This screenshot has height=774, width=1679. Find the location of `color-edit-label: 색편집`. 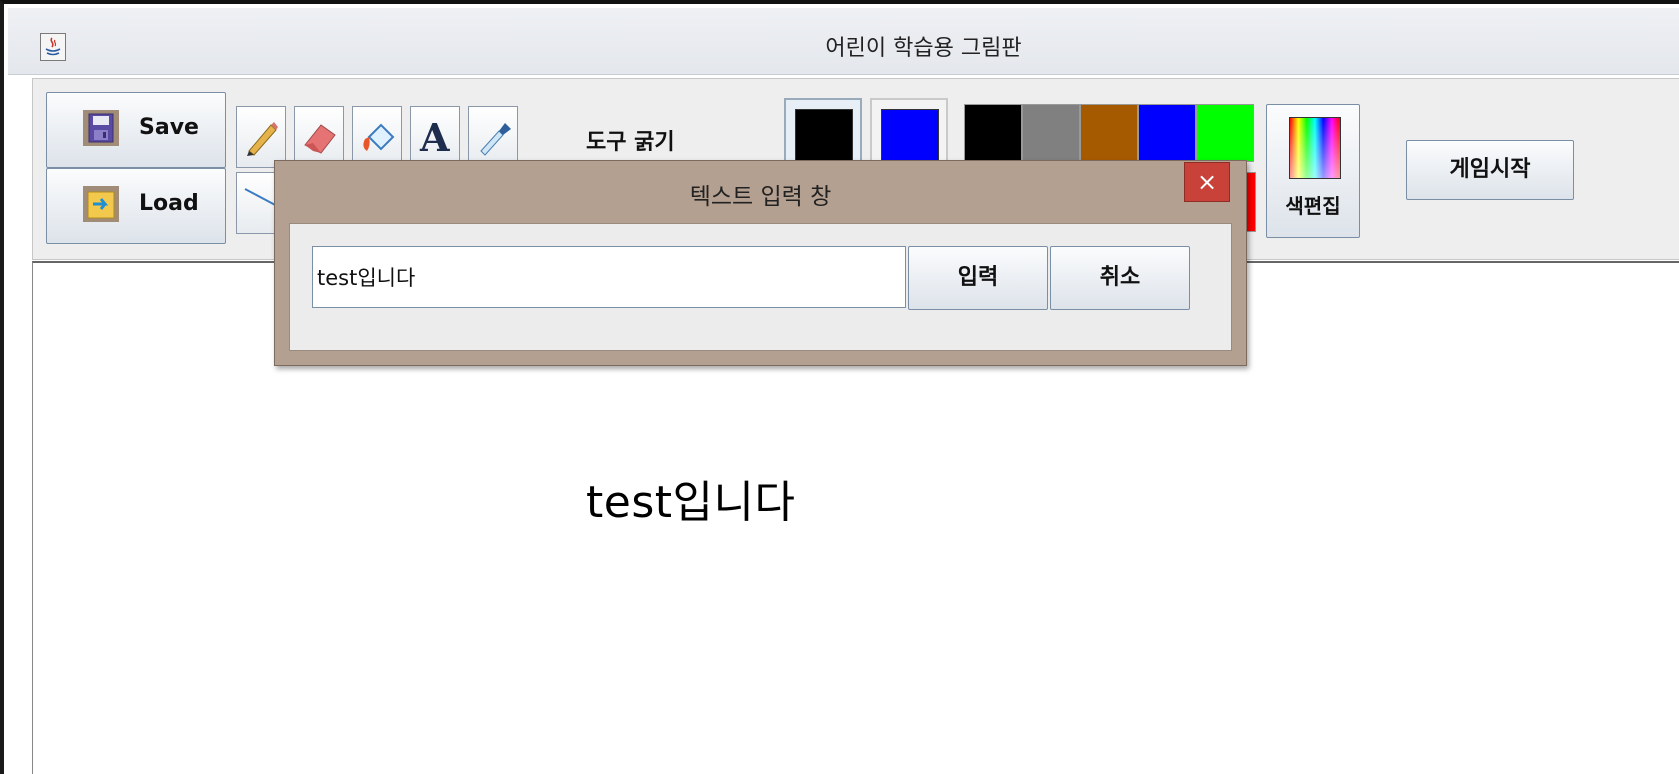

color-edit-label: 색편집 is located at coordinates (1313, 206).